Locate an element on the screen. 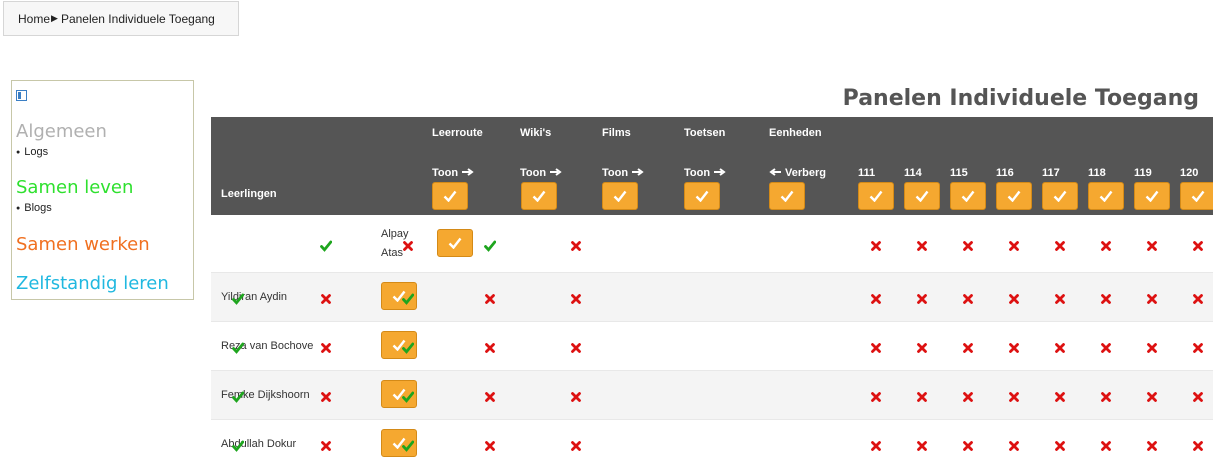  unit-111-select-all-button is located at coordinates (876, 196).